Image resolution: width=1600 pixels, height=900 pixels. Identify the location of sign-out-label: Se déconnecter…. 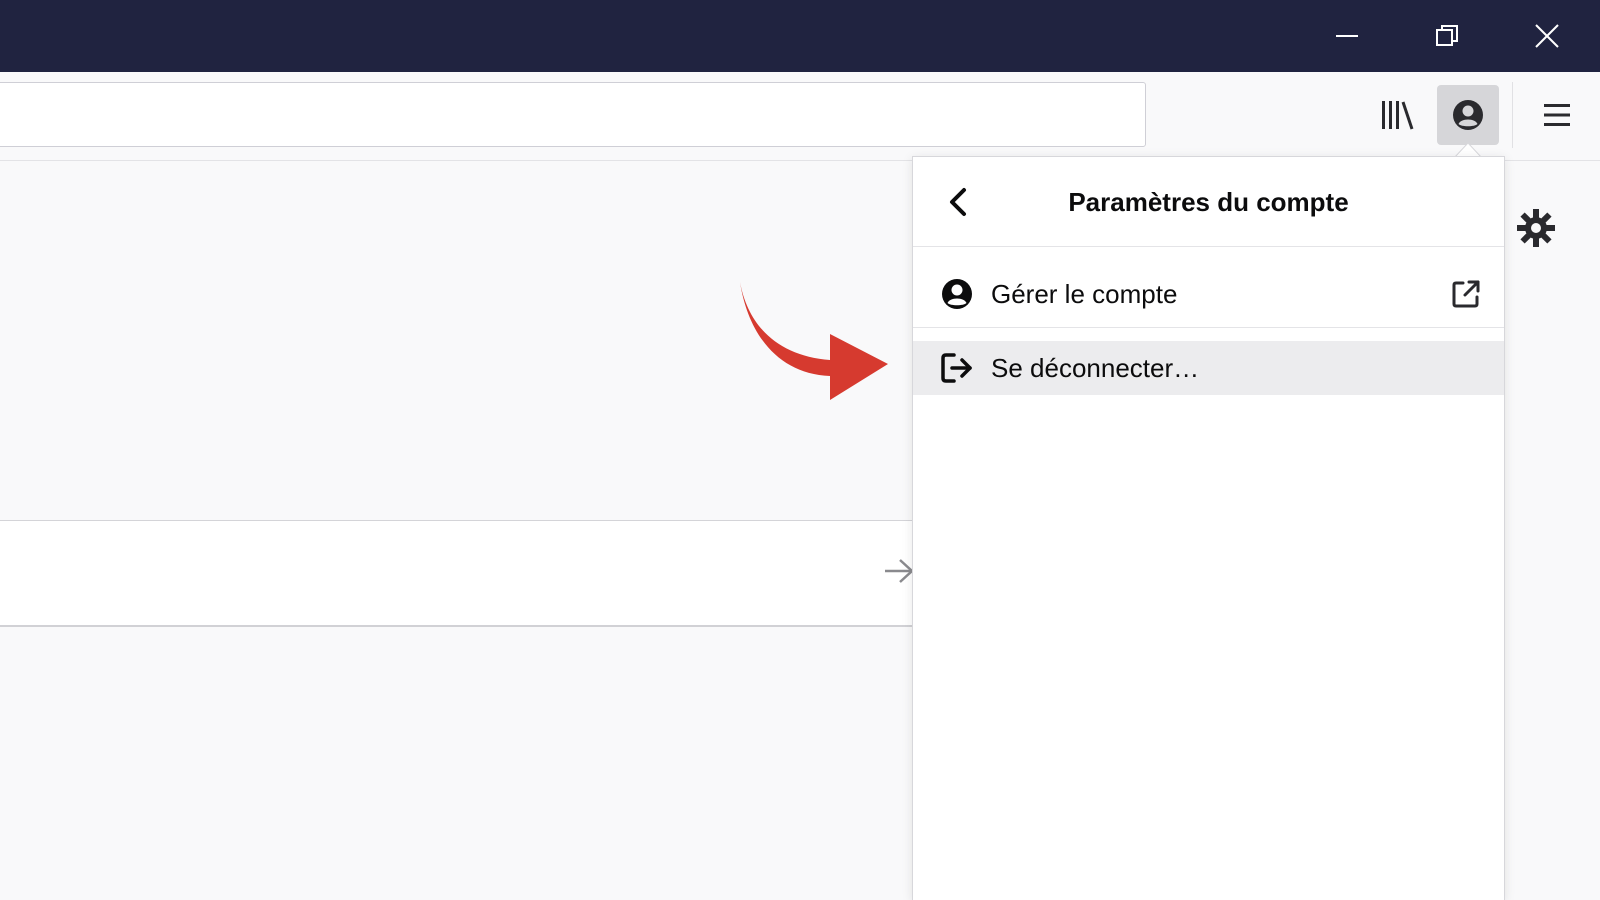
(1095, 367).